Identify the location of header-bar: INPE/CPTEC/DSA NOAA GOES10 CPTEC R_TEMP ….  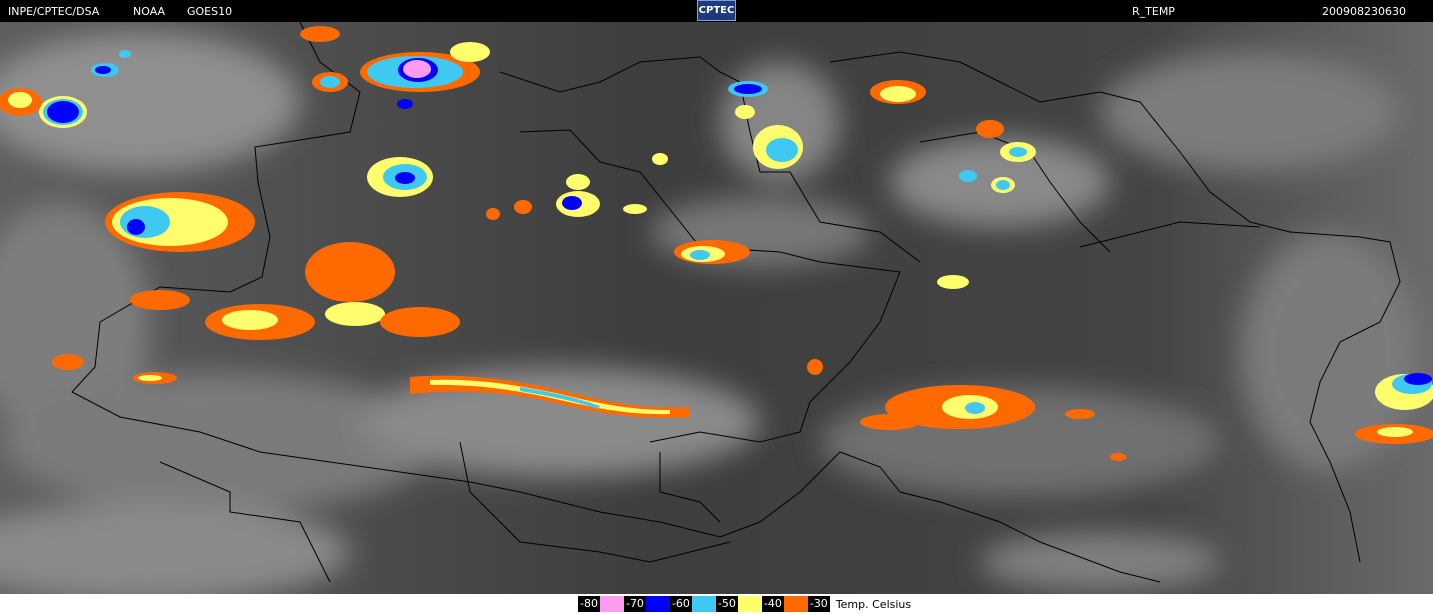
(716, 11).